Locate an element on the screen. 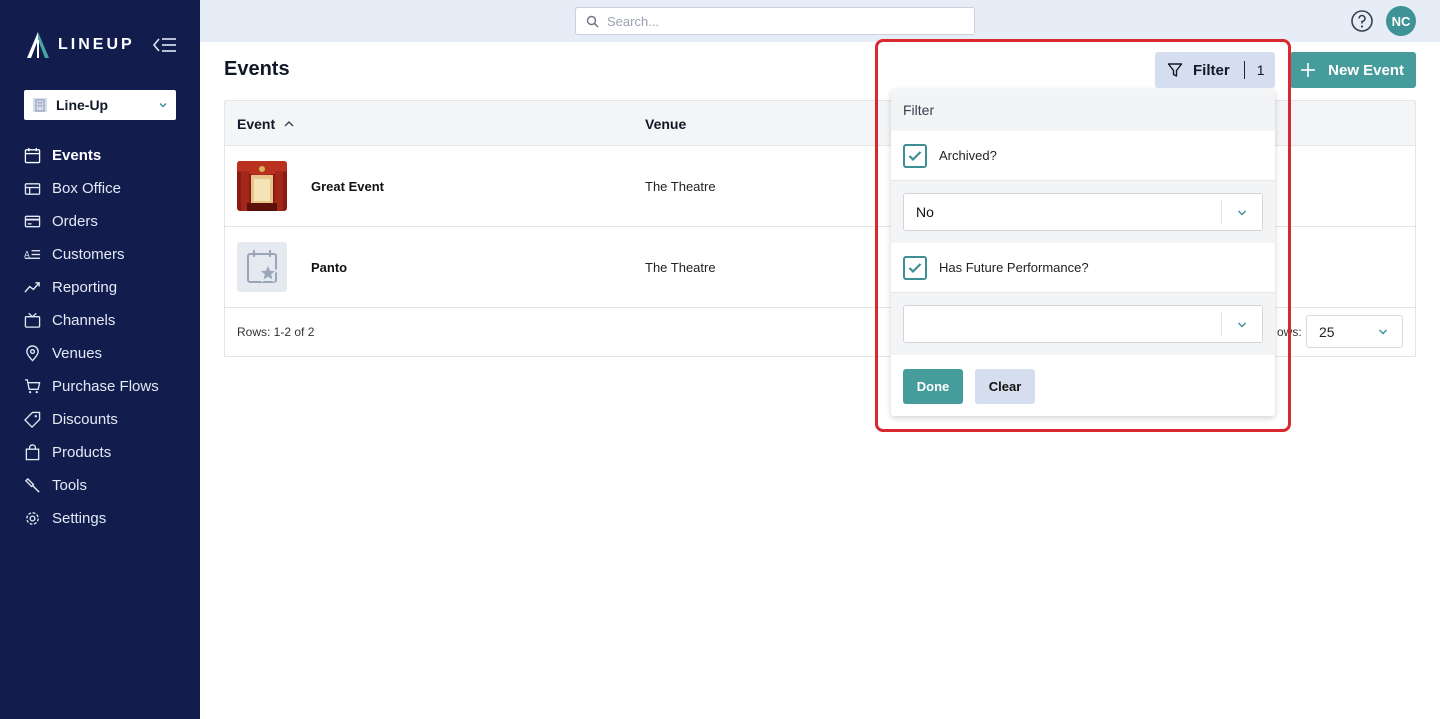 This screenshot has height=719, width=1440. future-performance-select is located at coordinates (1083, 324).